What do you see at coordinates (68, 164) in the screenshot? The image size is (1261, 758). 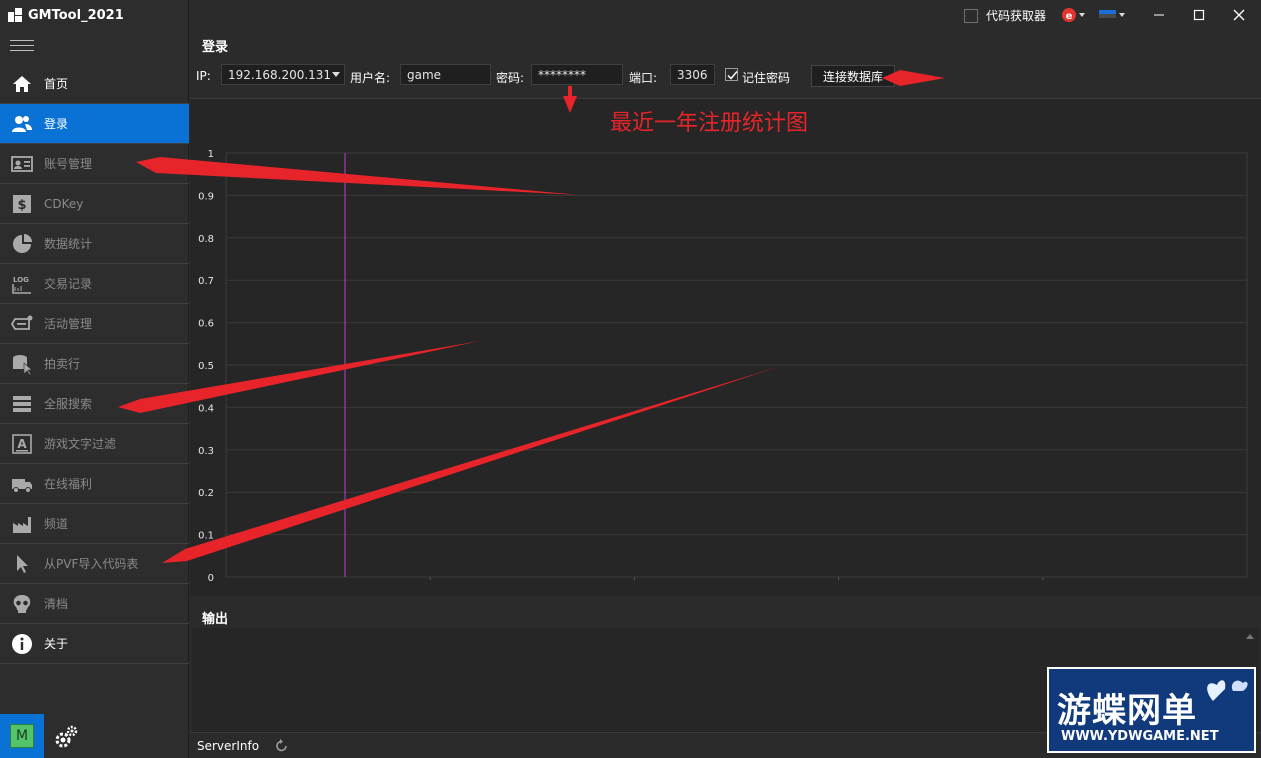 I see `sidebar-item-label: 账号管理` at bounding box center [68, 164].